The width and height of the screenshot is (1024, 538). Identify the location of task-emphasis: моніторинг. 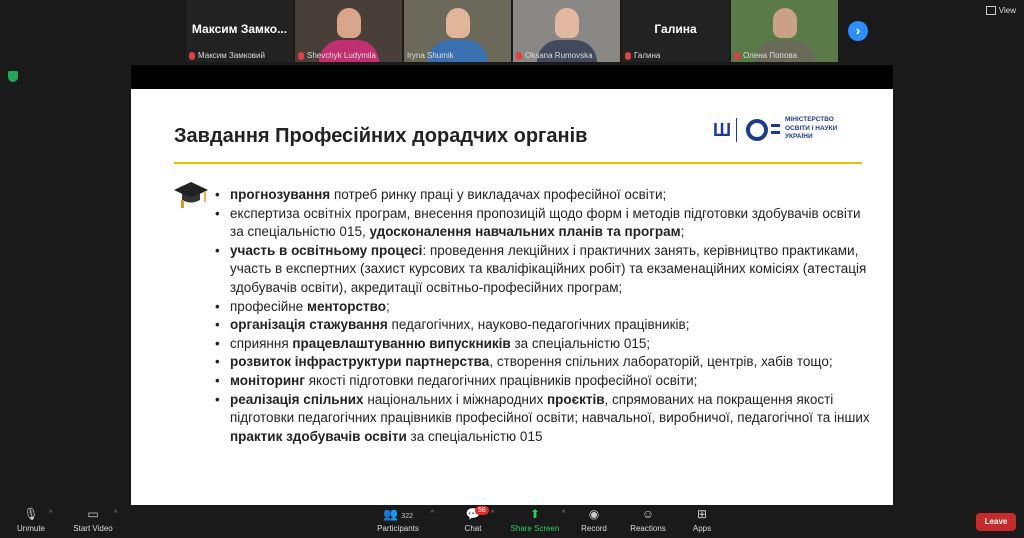
(267, 380).